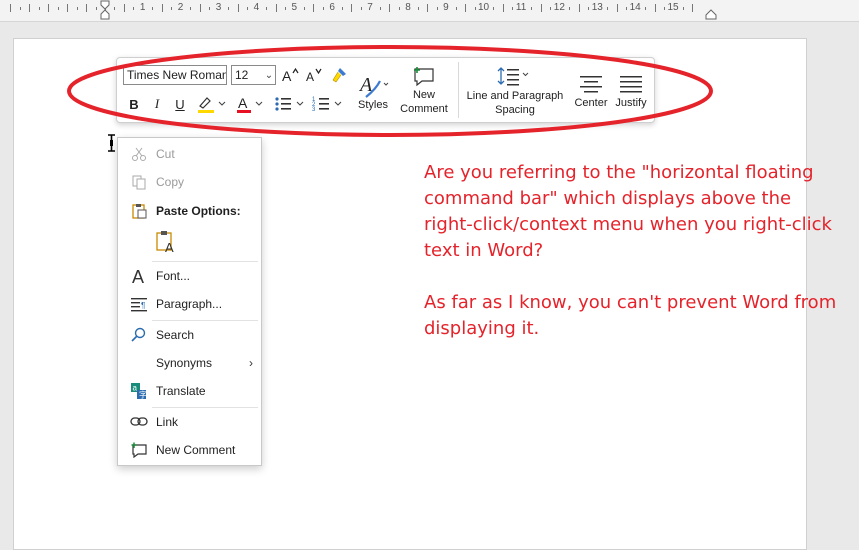  I want to click on paste-keep-text-only-button: A, so click(166, 242).